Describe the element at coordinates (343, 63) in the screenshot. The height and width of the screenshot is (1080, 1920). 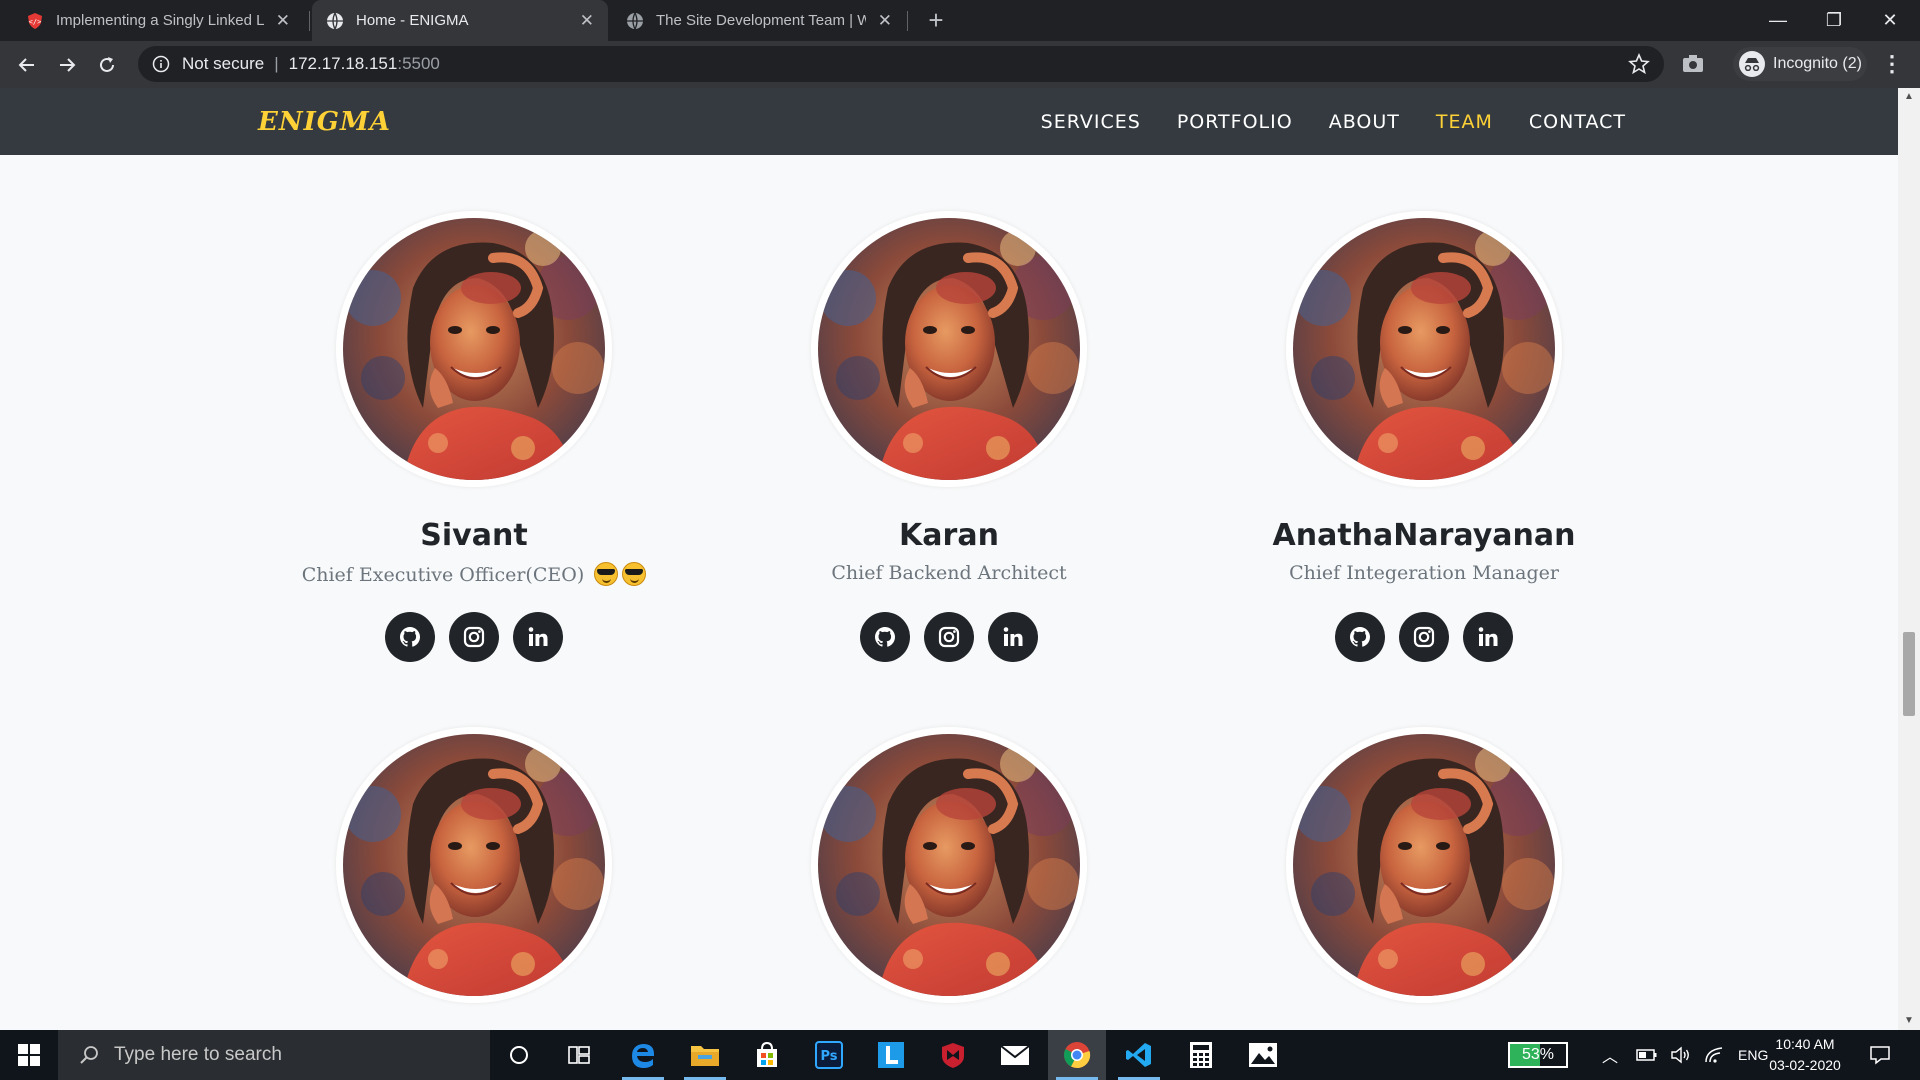
I see `url-host: 172.17.18.151` at that location.